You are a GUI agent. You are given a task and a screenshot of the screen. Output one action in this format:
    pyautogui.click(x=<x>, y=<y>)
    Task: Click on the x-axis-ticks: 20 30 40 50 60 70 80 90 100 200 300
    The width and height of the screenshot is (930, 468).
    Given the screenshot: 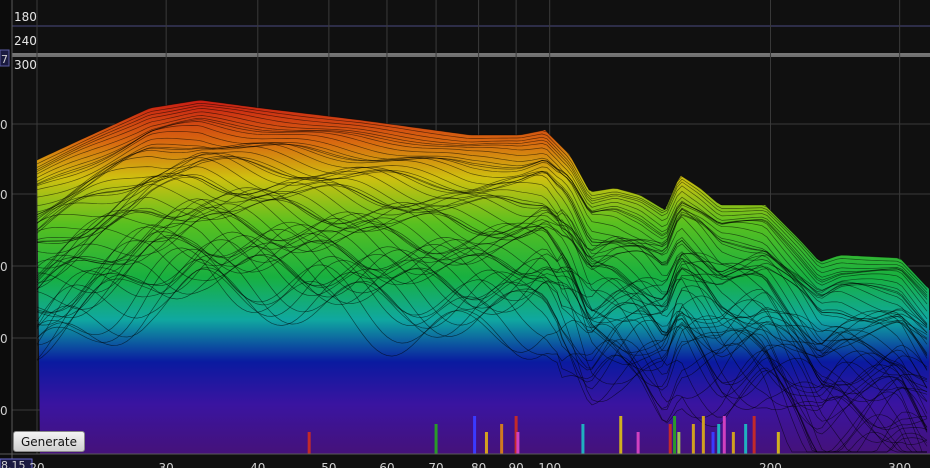 What is the action you would take?
    pyautogui.click(x=470, y=464)
    